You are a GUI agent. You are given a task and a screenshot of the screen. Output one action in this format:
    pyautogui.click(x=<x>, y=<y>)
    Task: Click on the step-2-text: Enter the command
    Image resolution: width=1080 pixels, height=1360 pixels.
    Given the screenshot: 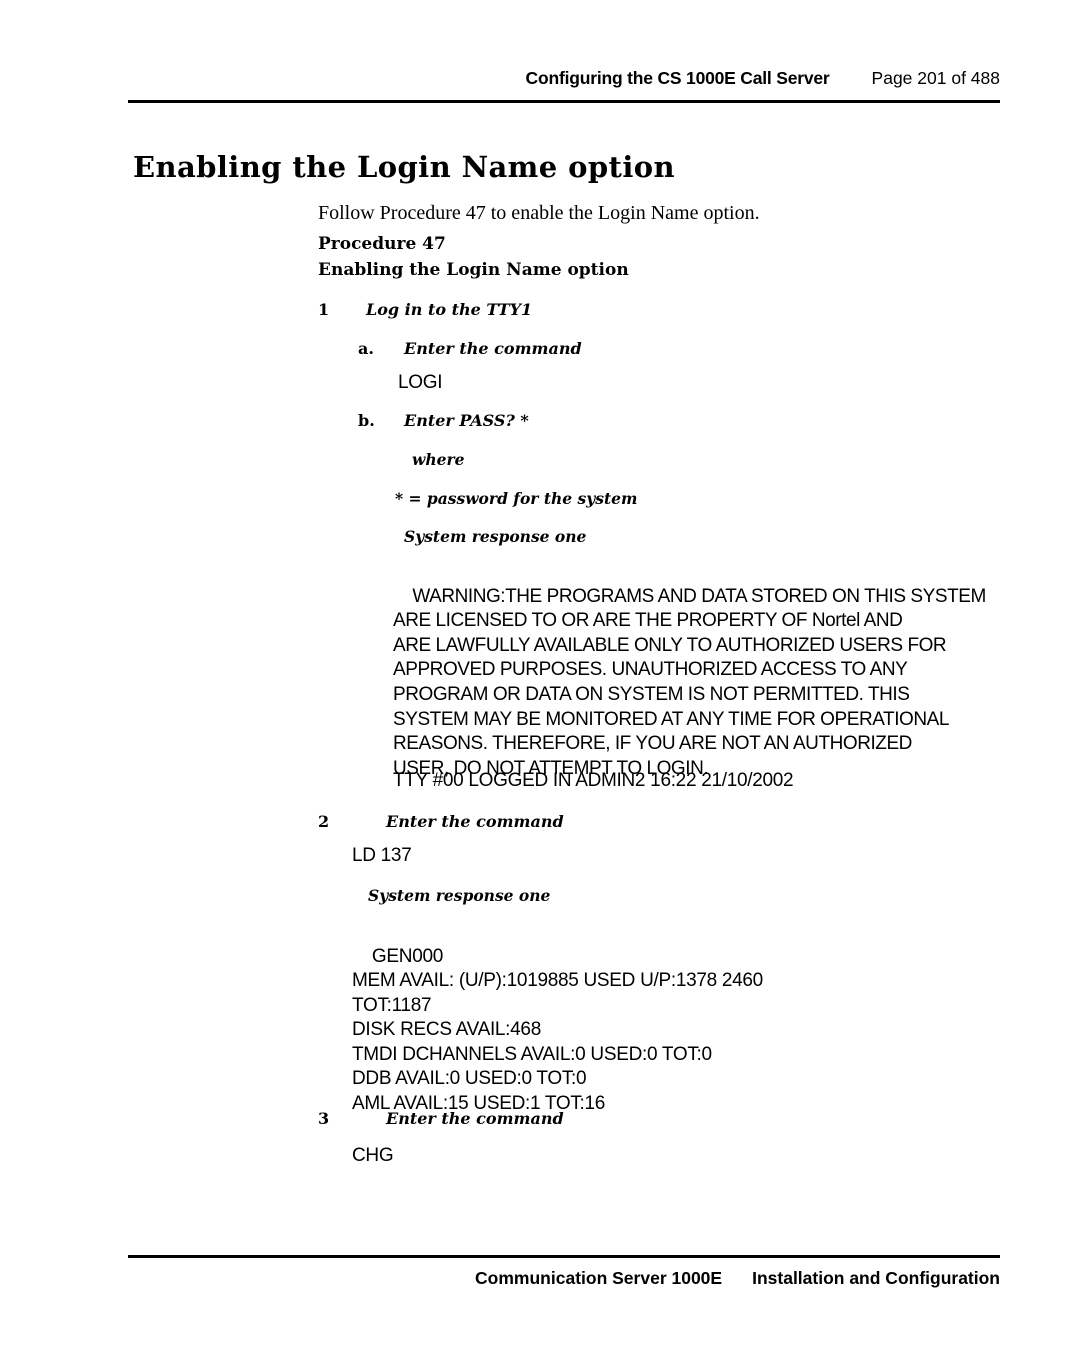 What is the action you would take?
    pyautogui.click(x=475, y=821)
    